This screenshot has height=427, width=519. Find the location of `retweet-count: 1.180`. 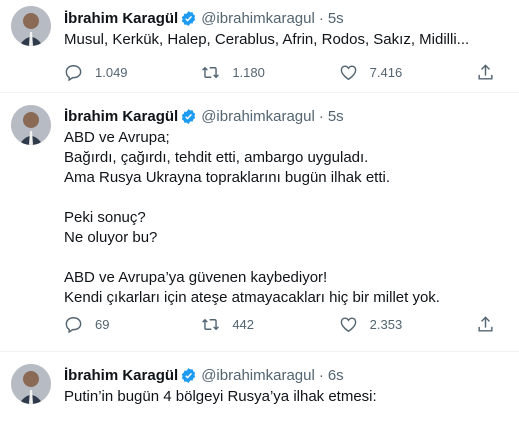

retweet-count: 1.180 is located at coordinates (248, 72).